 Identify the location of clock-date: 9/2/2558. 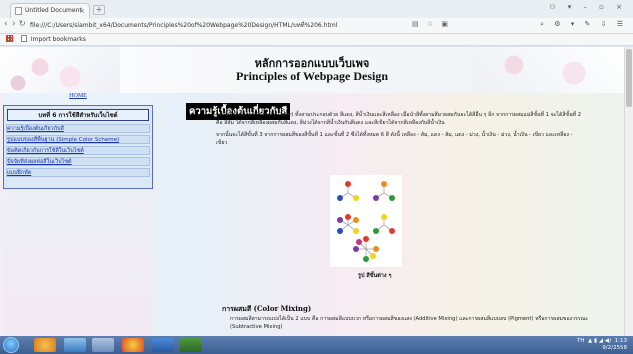
(614, 348).